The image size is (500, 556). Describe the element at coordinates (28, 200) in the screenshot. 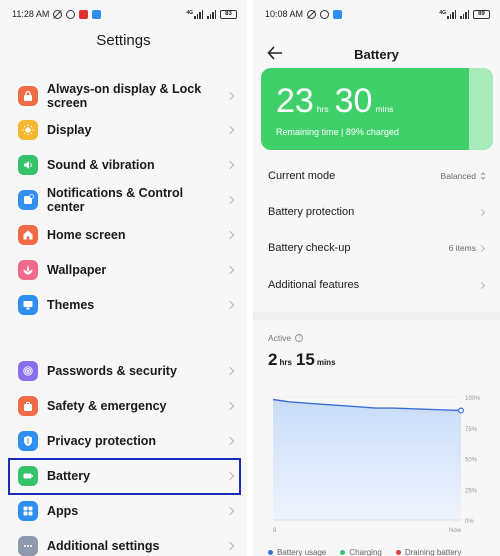

I see `notification-icon` at that location.